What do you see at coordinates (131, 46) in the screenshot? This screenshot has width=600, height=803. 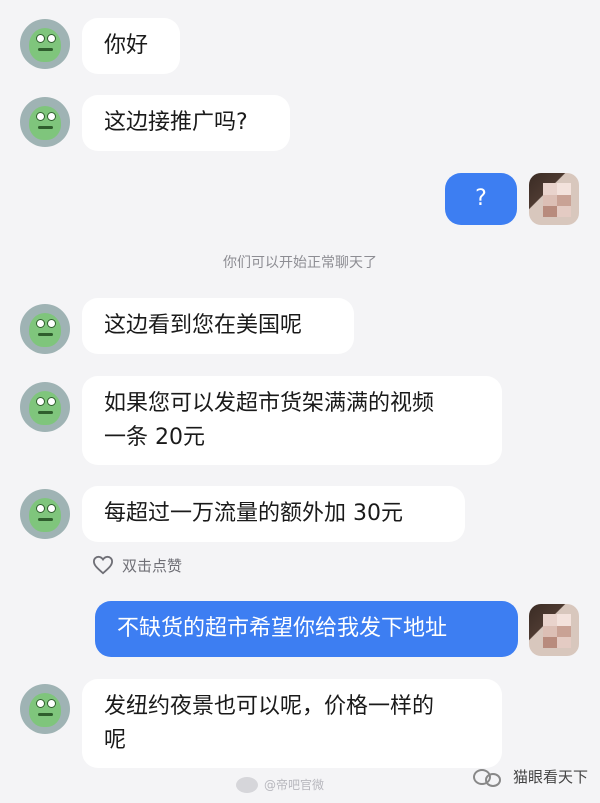 I see `message-bubble: 你好` at bounding box center [131, 46].